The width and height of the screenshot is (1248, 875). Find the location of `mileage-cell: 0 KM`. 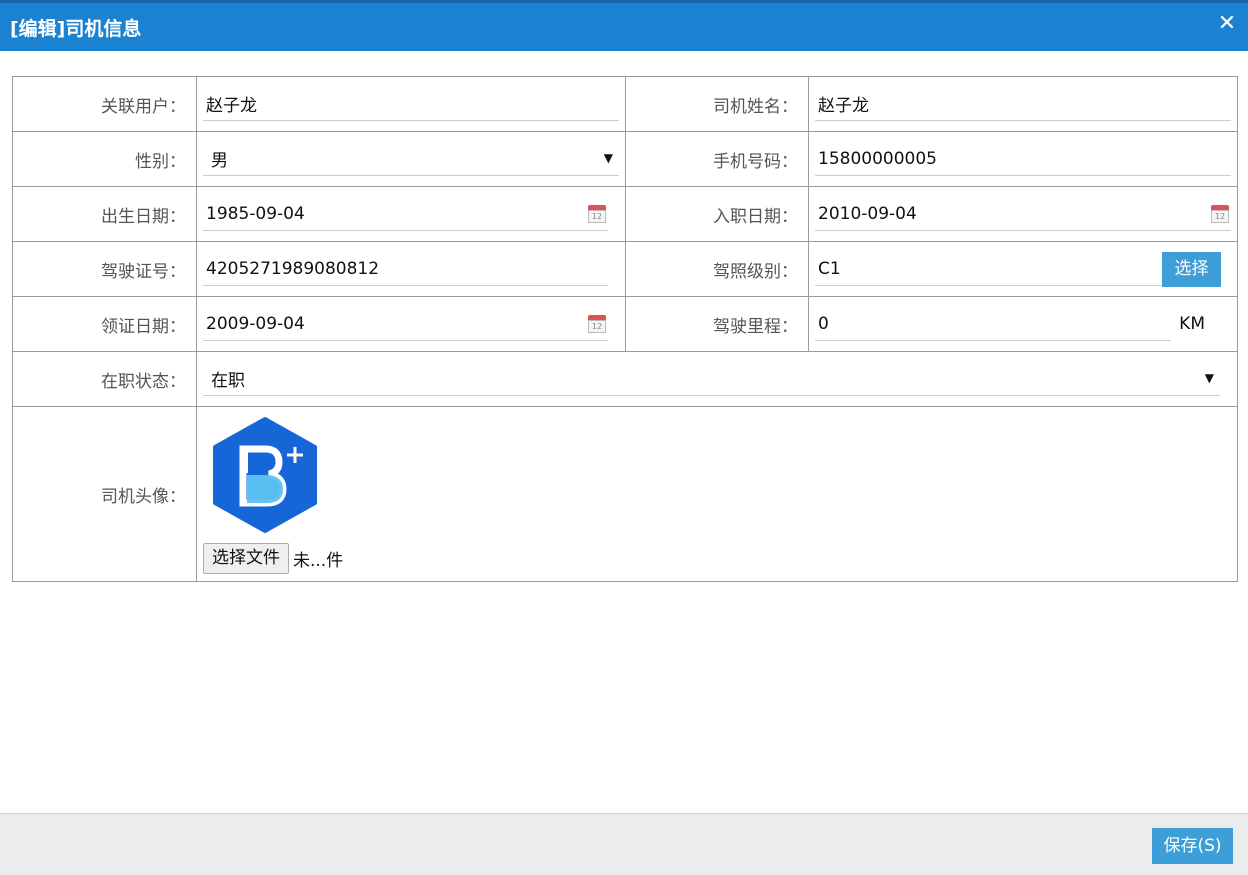

mileage-cell: 0 KM is located at coordinates (1023, 324).